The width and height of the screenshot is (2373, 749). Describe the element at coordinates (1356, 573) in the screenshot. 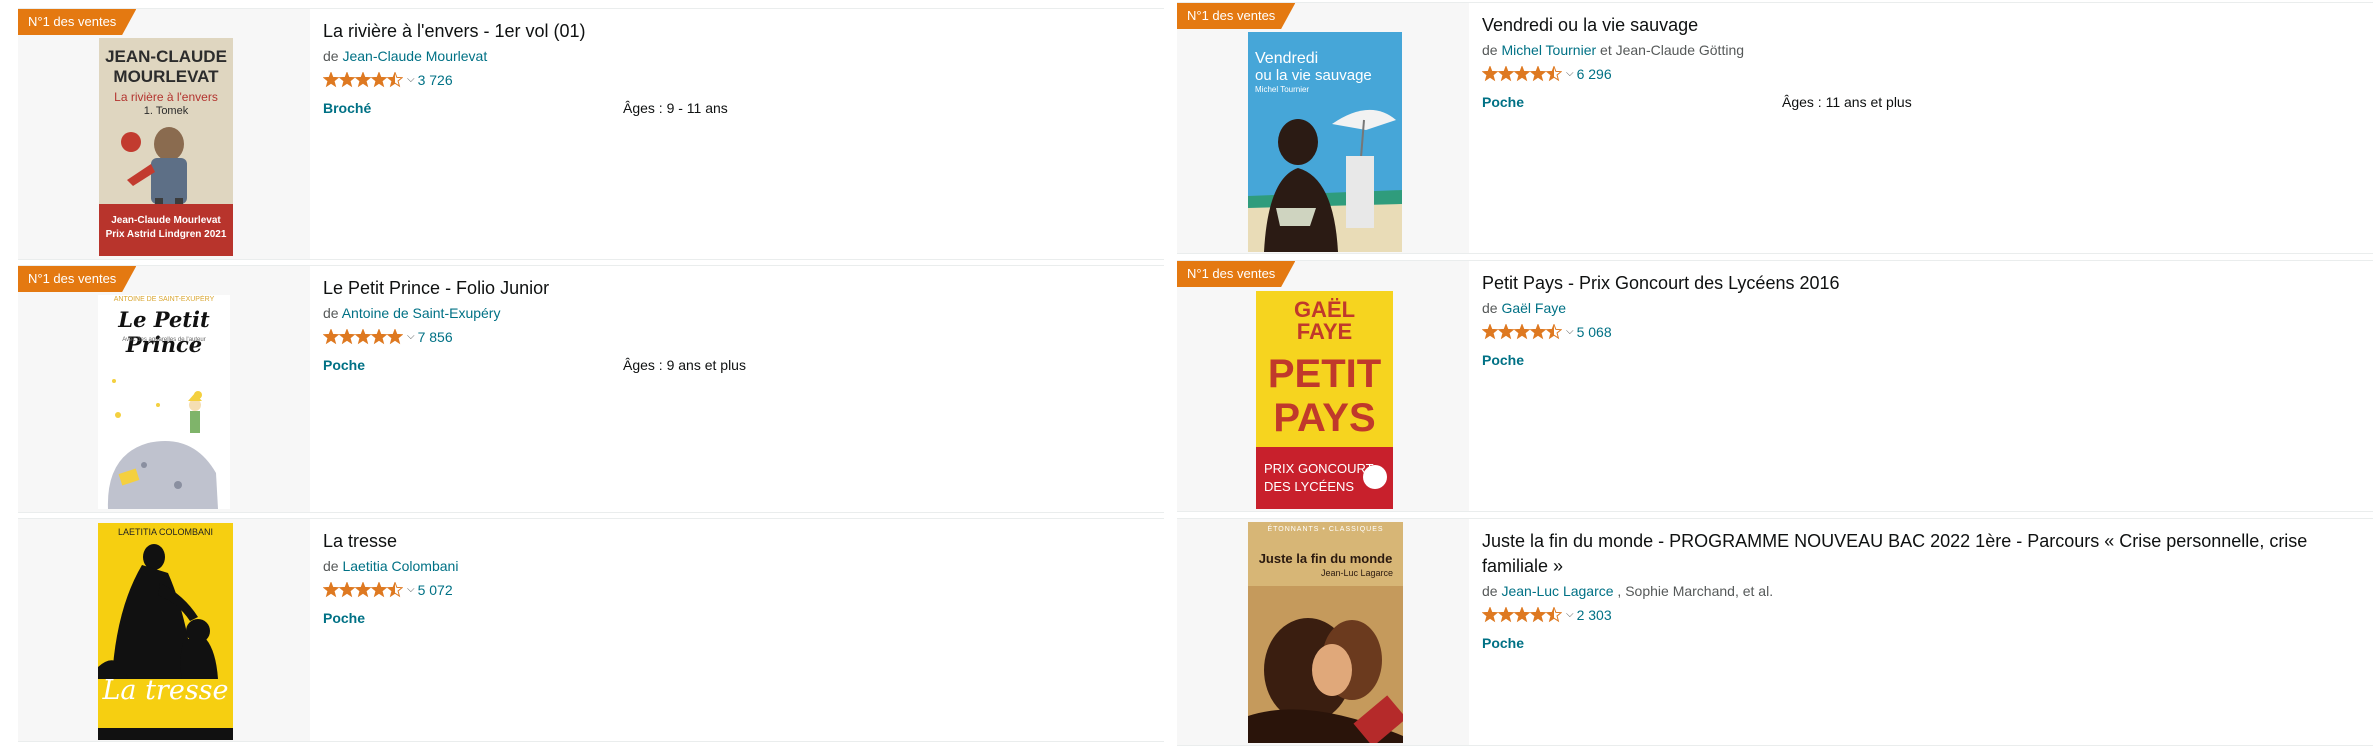

I see `cover-author: Jean-Luc Lagarce` at that location.